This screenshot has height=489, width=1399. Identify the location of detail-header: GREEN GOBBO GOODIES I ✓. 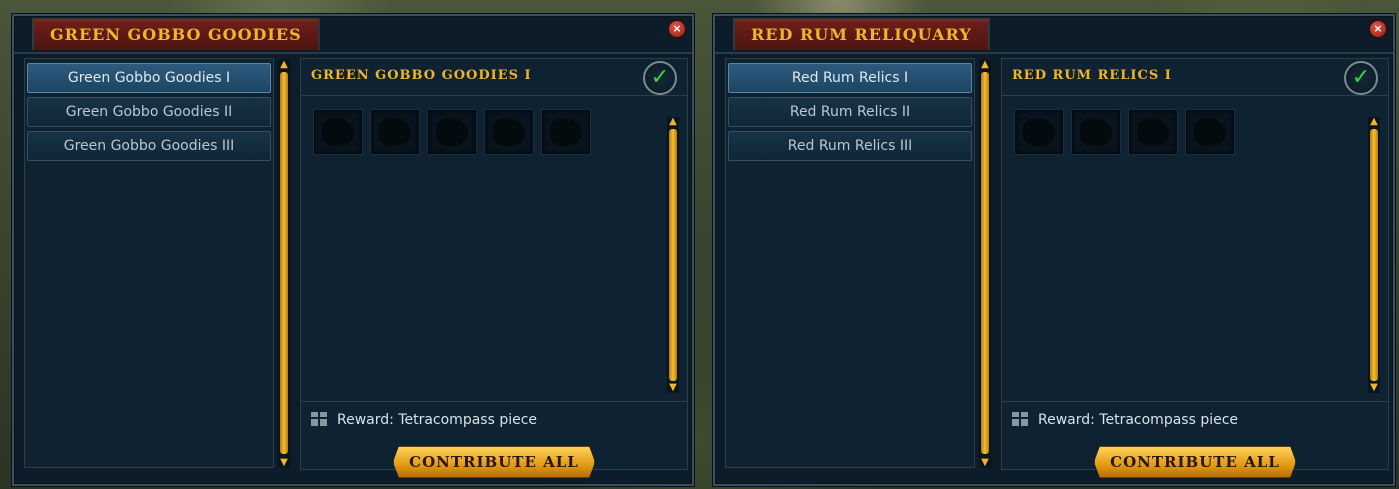
(494, 77).